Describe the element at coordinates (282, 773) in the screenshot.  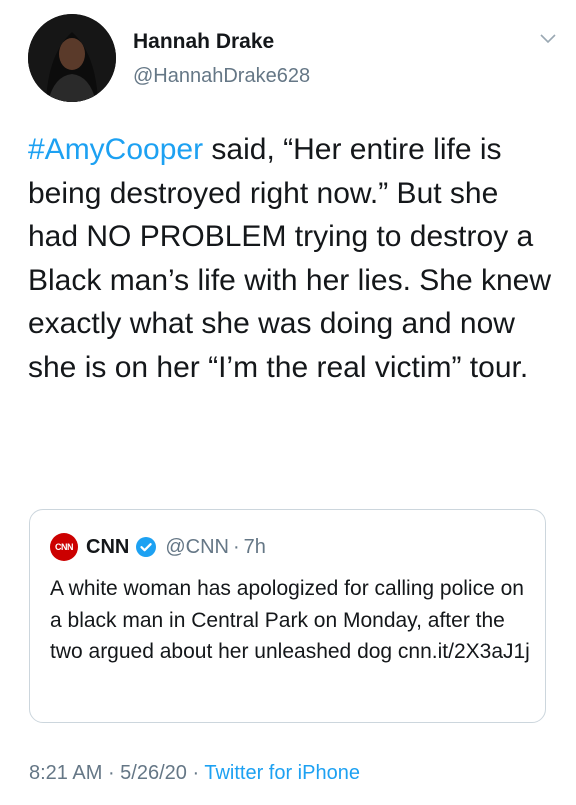
I see `tweet-source-link: Twitter for iPhone` at that location.